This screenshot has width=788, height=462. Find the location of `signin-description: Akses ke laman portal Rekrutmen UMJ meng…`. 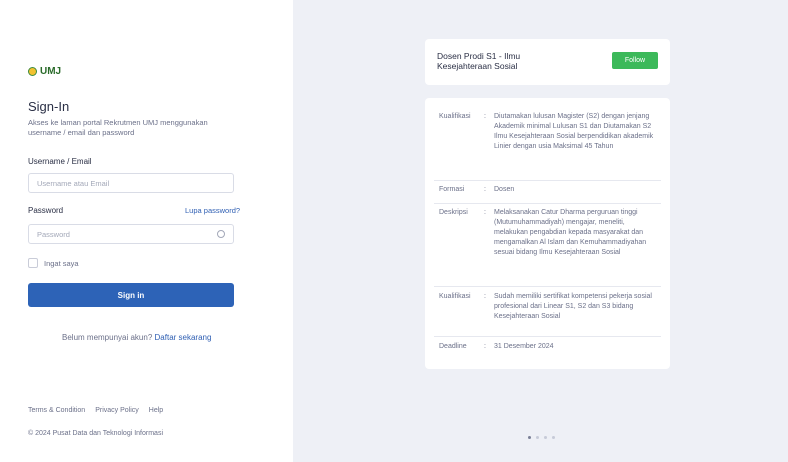

signin-description: Akses ke laman portal Rekrutmen UMJ meng… is located at coordinates (118, 127).